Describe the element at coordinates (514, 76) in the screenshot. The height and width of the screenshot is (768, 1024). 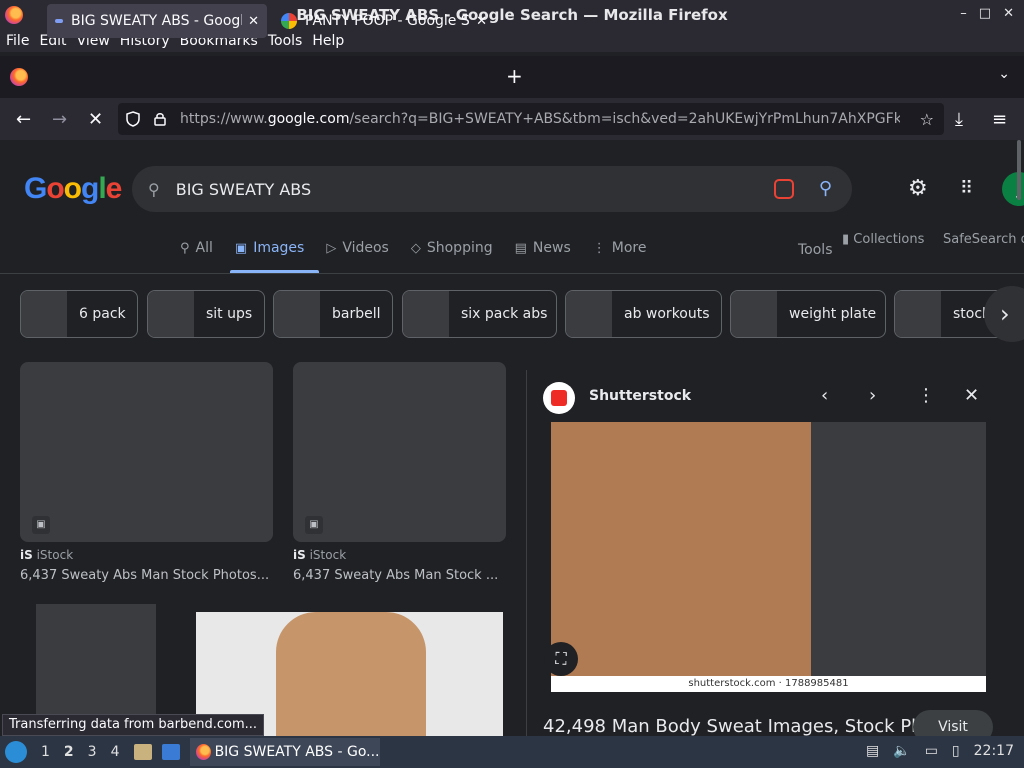
I see `new-tab-button: +` at that location.